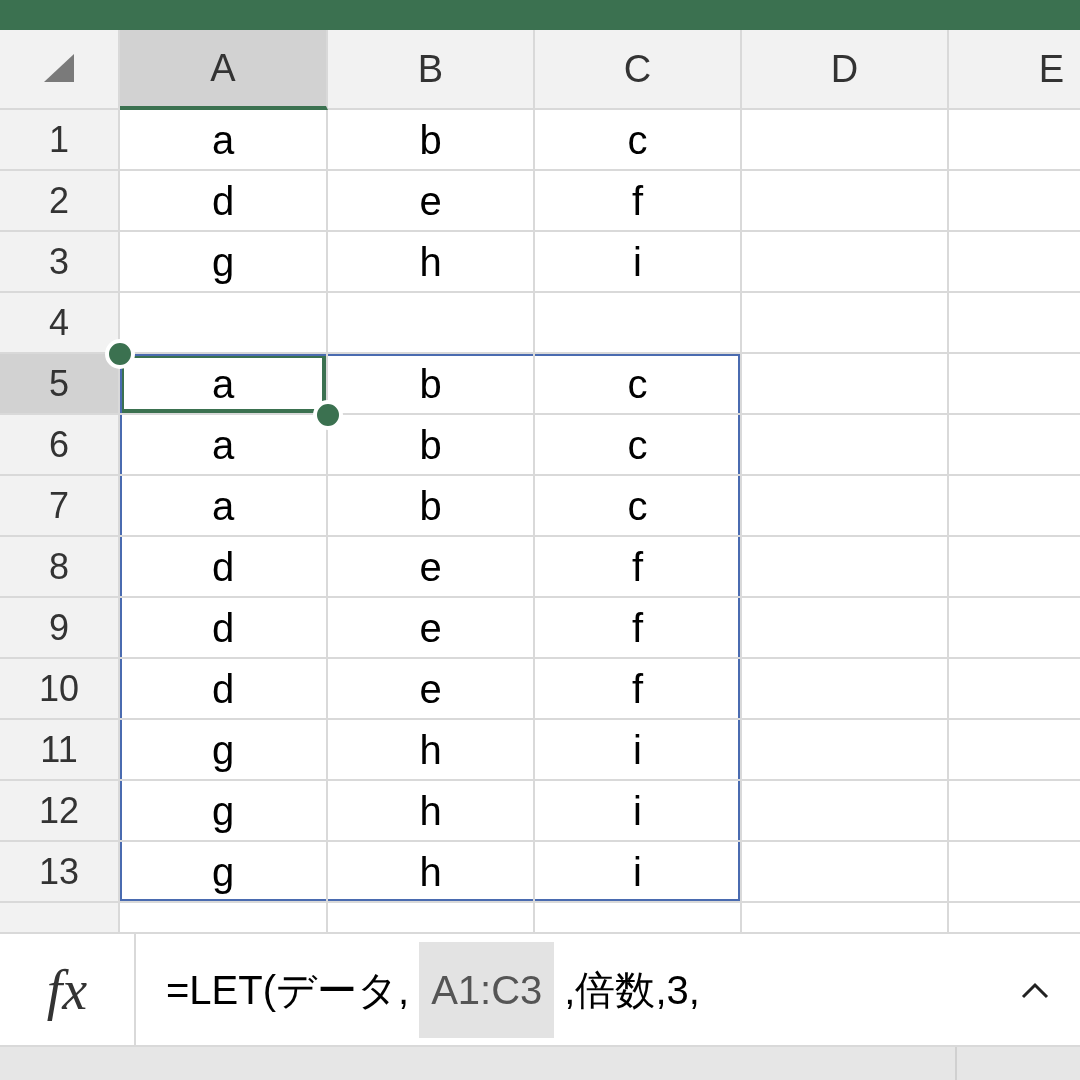  I want to click on range-reference: A1:C3, so click(487, 989).